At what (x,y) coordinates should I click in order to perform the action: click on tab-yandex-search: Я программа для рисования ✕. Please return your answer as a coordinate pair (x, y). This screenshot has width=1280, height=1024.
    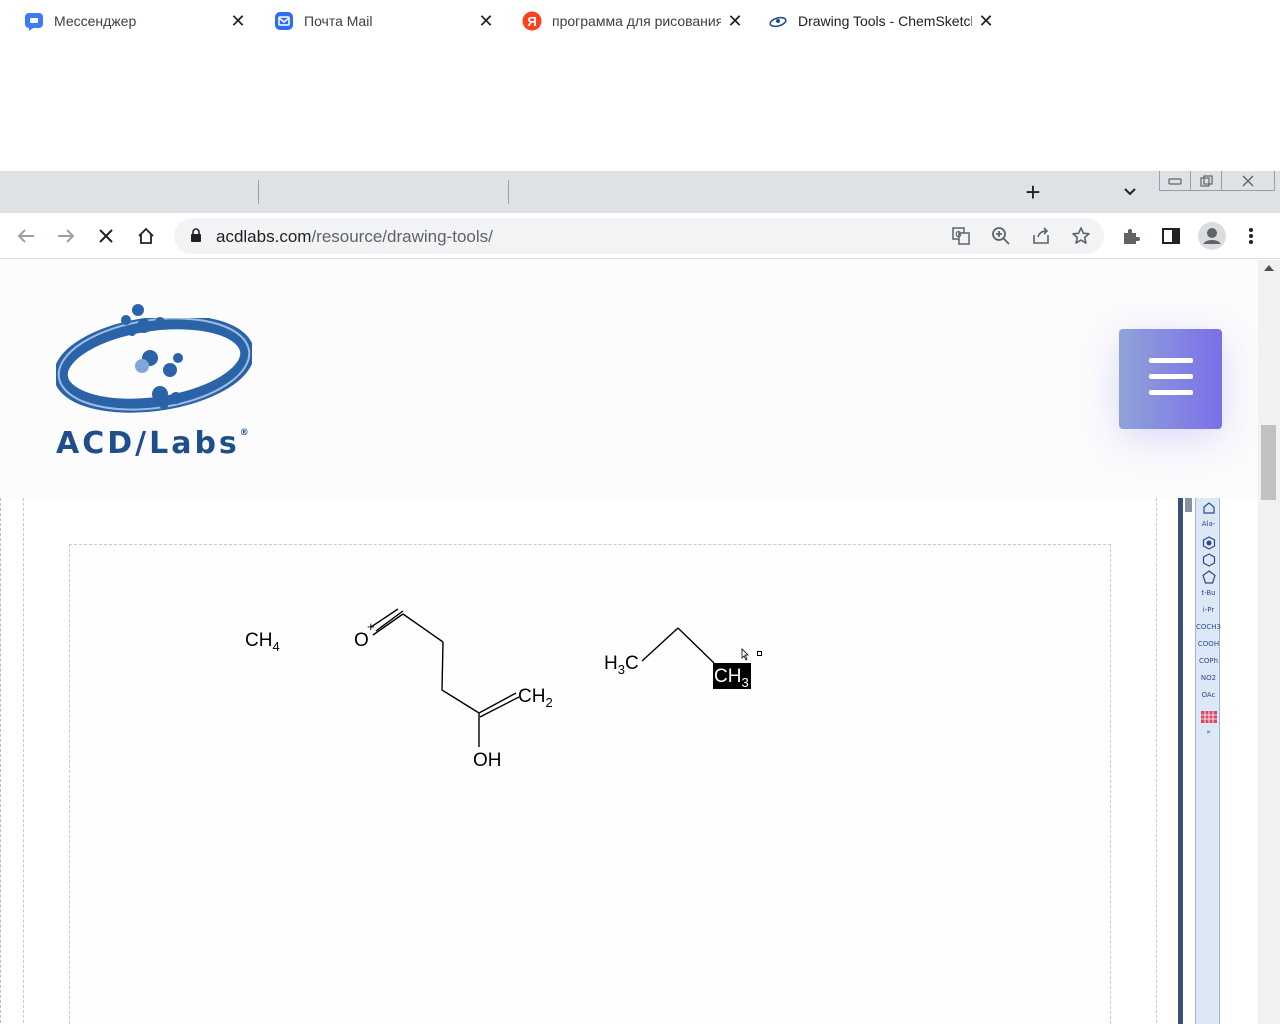
    Looking at the image, I should click on (626, 21).